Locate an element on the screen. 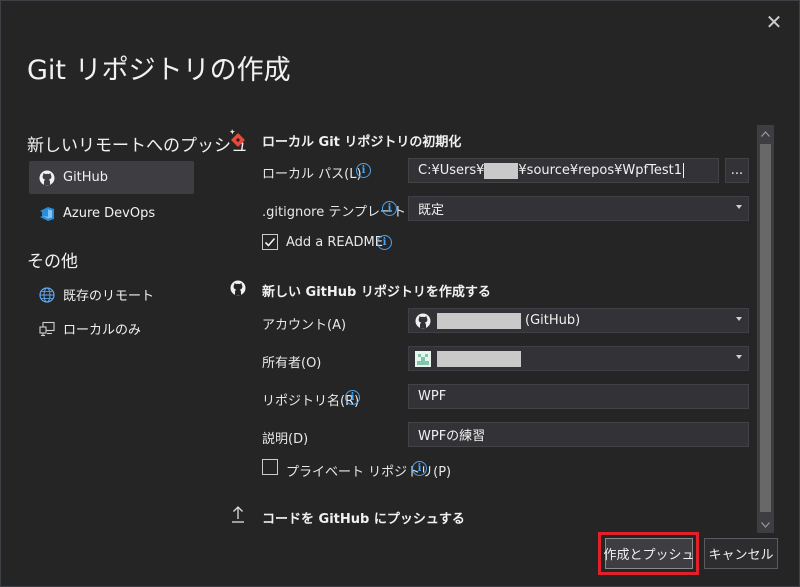  account-label: アカウント(A) is located at coordinates (304, 325).